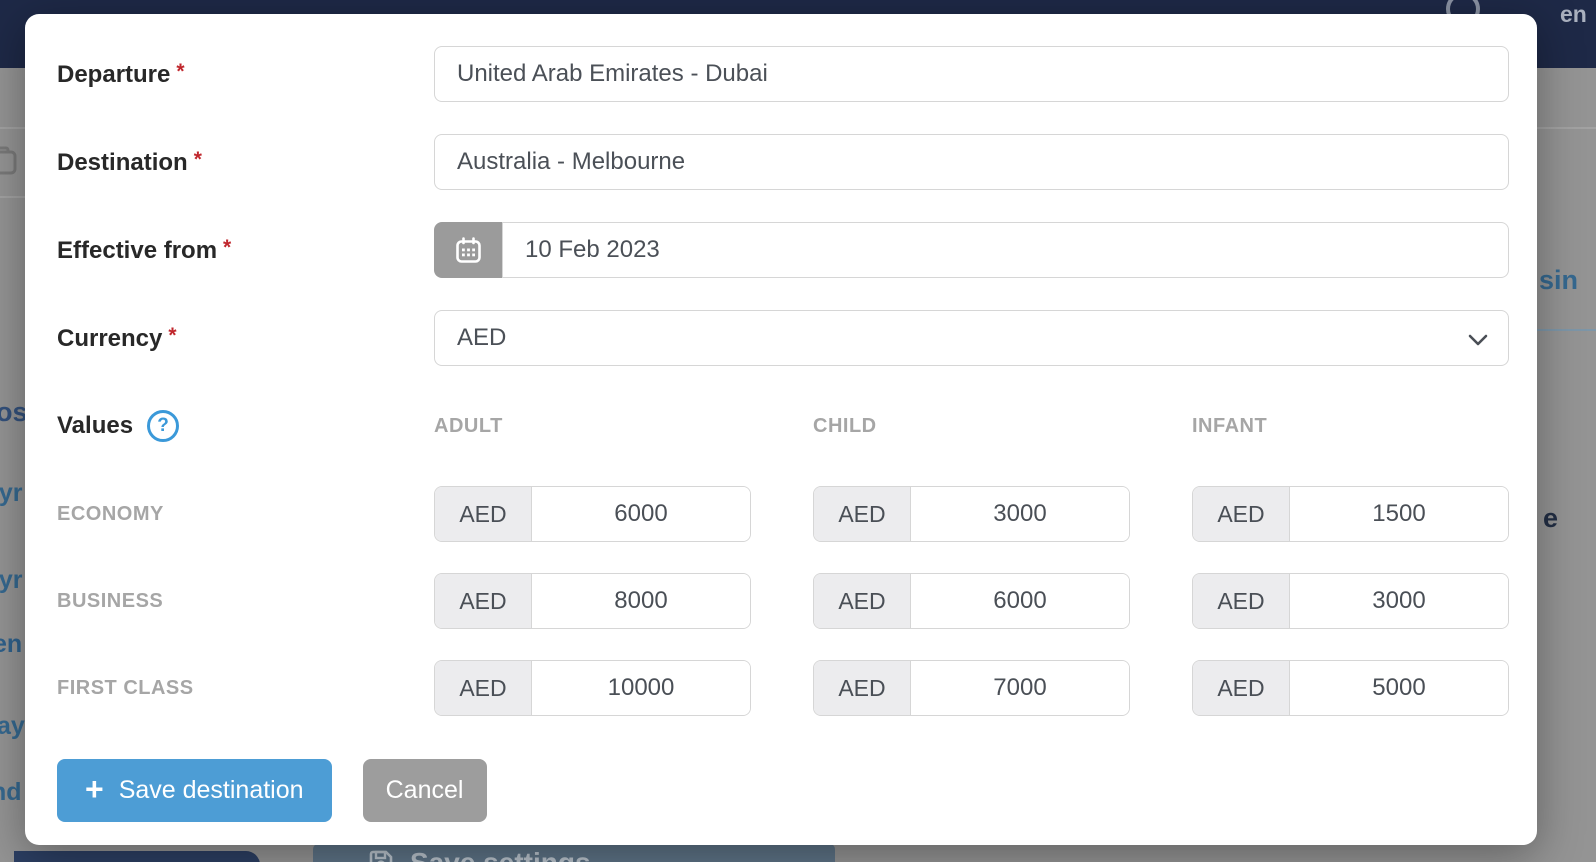 The height and width of the screenshot is (862, 1596). Describe the element at coordinates (110, 600) in the screenshot. I see `business-row-label: BUSINESS` at that location.